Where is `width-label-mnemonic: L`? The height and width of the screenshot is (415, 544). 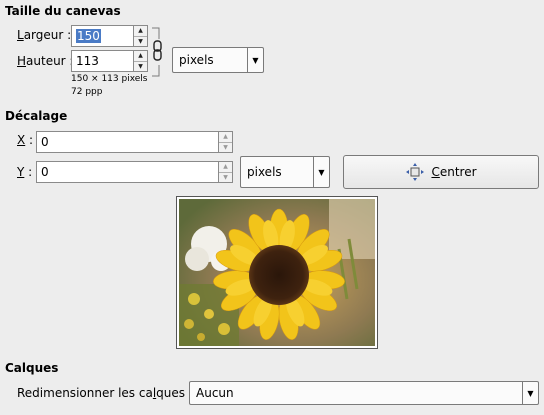 width-label-mnemonic: L is located at coordinates (20, 35).